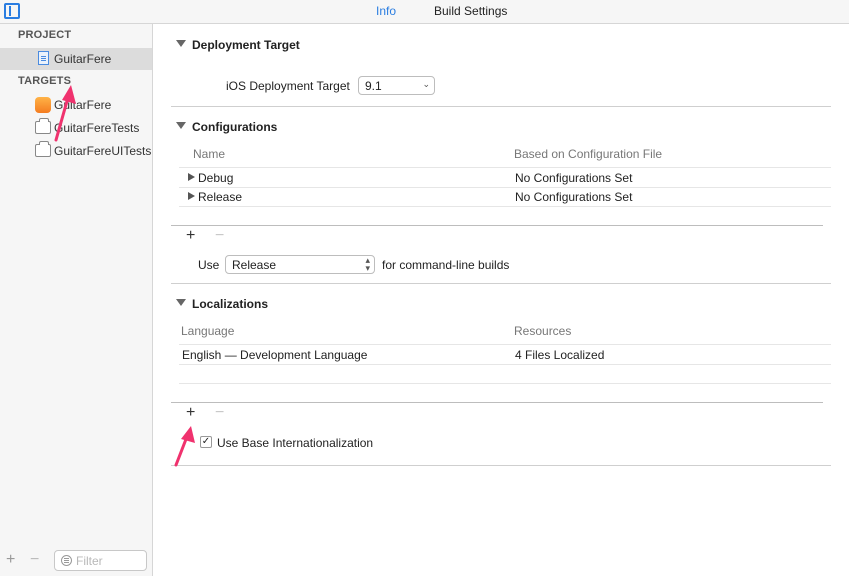  What do you see at coordinates (470, 11) in the screenshot?
I see `tab-build-settings: Build Settings` at bounding box center [470, 11].